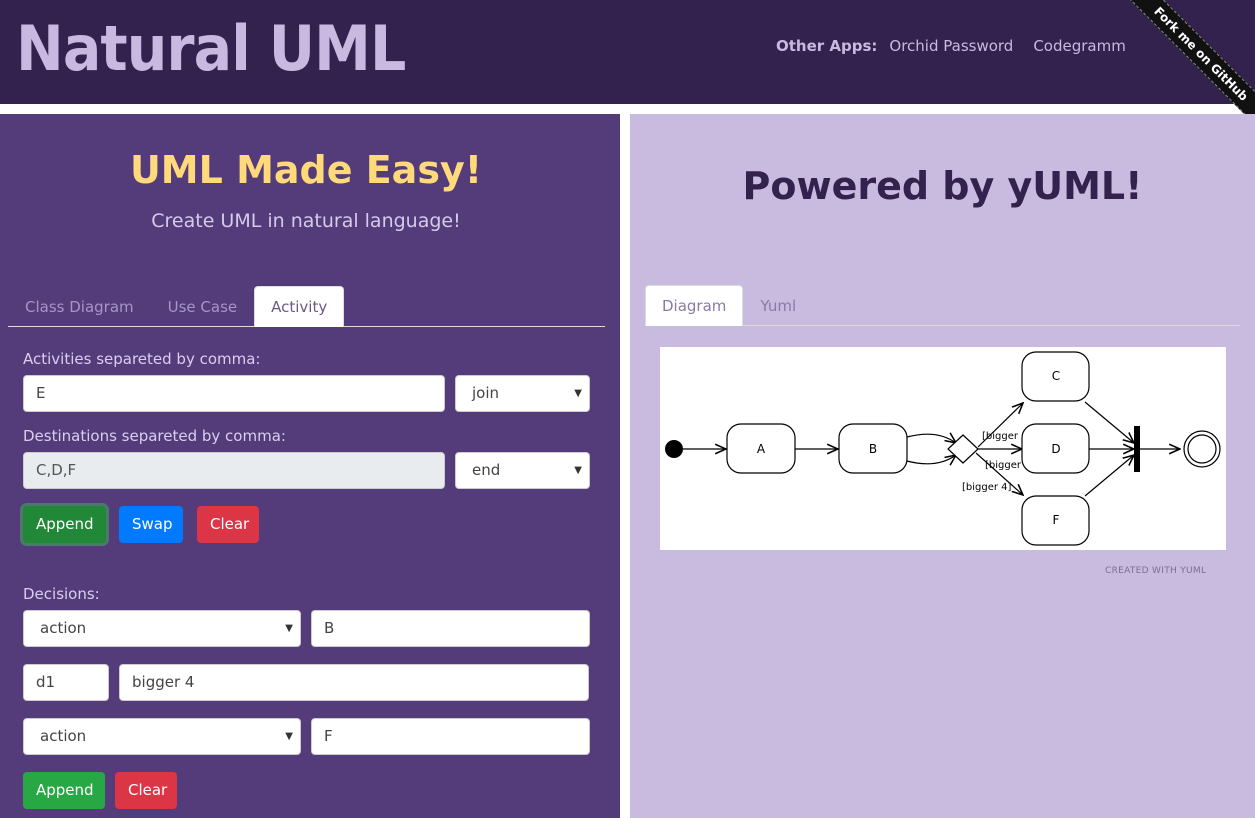 Image resolution: width=1255 pixels, height=818 pixels. Describe the element at coordinates (64, 524) in the screenshot. I see `append-button: Append` at that location.